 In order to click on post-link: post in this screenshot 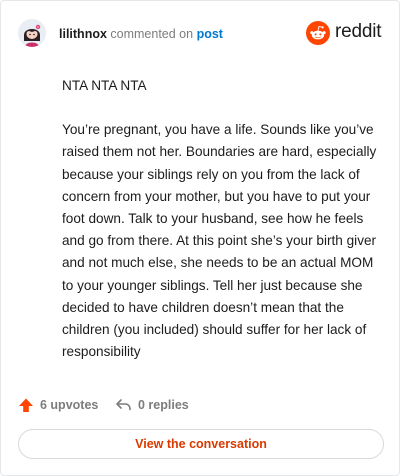, I will do `click(210, 34)`.